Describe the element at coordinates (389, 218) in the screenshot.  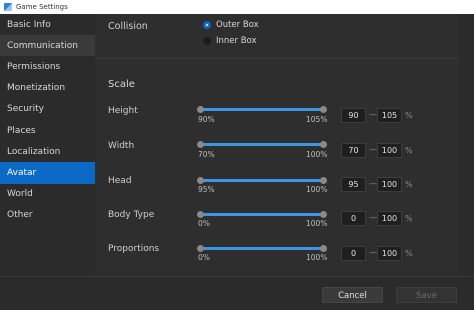
I see `body-type-max-input: 100` at that location.